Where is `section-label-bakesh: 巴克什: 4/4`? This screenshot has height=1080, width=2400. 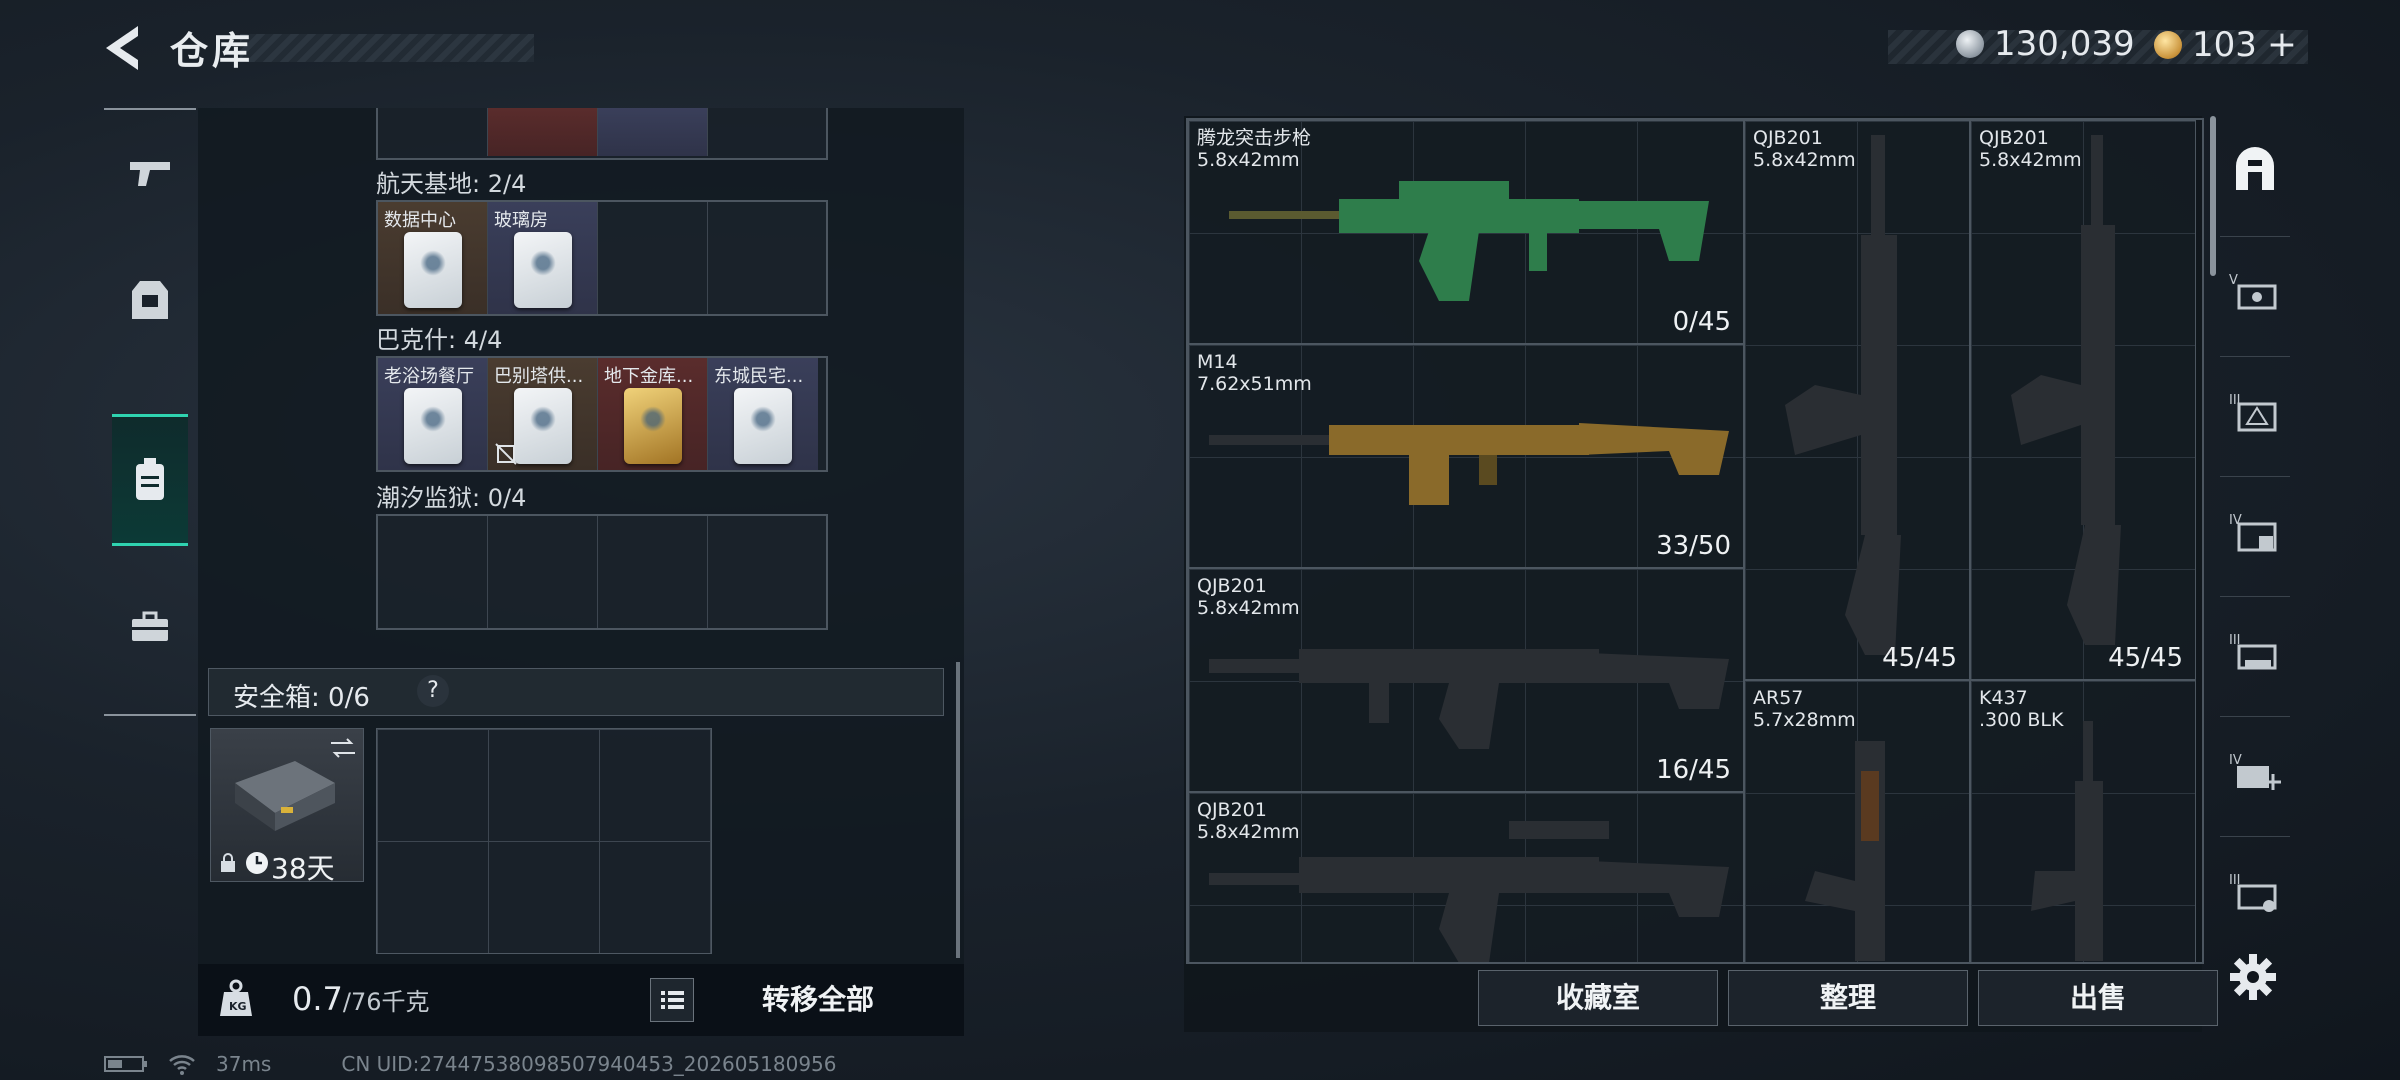 section-label-bakesh: 巴克什: 4/4 is located at coordinates (439, 340).